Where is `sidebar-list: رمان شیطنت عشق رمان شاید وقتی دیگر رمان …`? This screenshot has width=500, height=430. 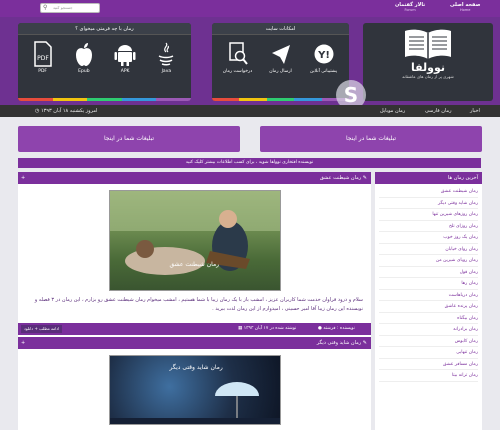
sidebar-list: رمان شیطنت عشق رمان شاید وقتی دیگر رمان … is located at coordinates (428, 283).